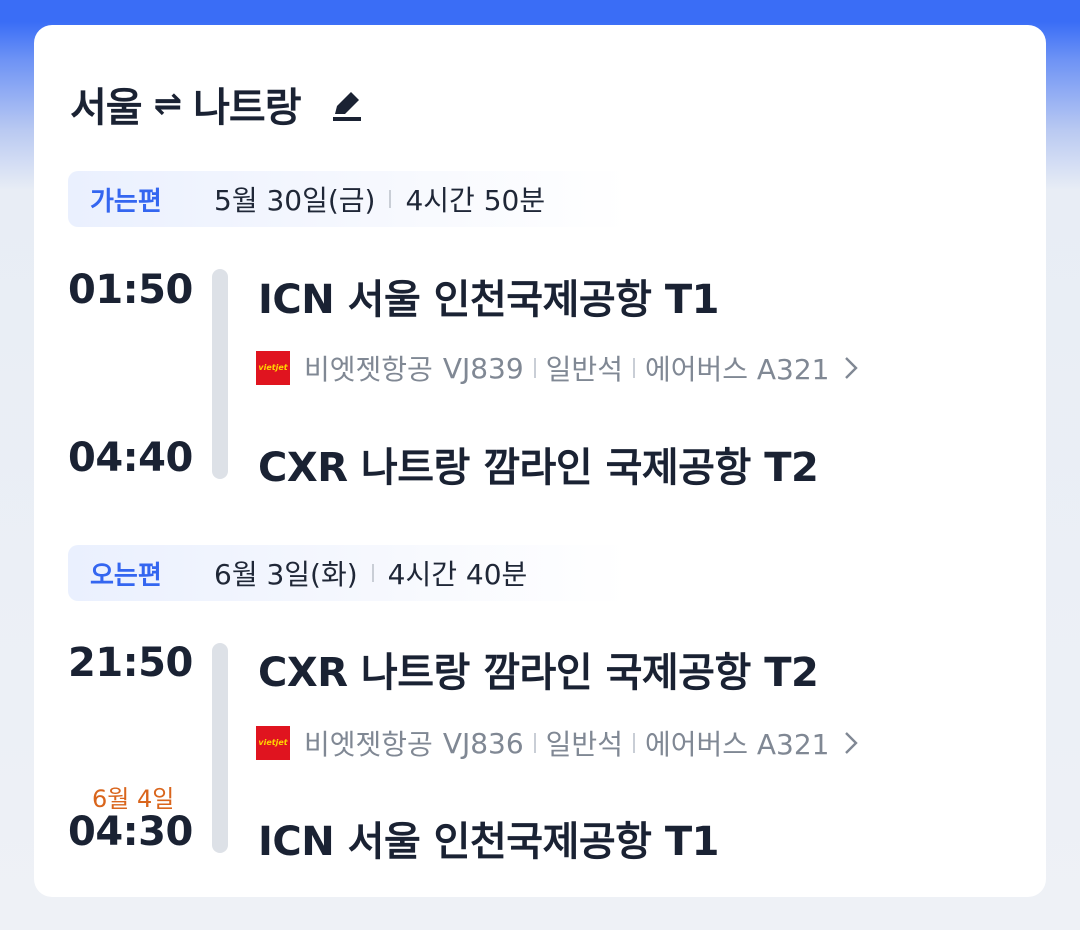  I want to click on inbound-depart-time: 21:50, so click(130, 663).